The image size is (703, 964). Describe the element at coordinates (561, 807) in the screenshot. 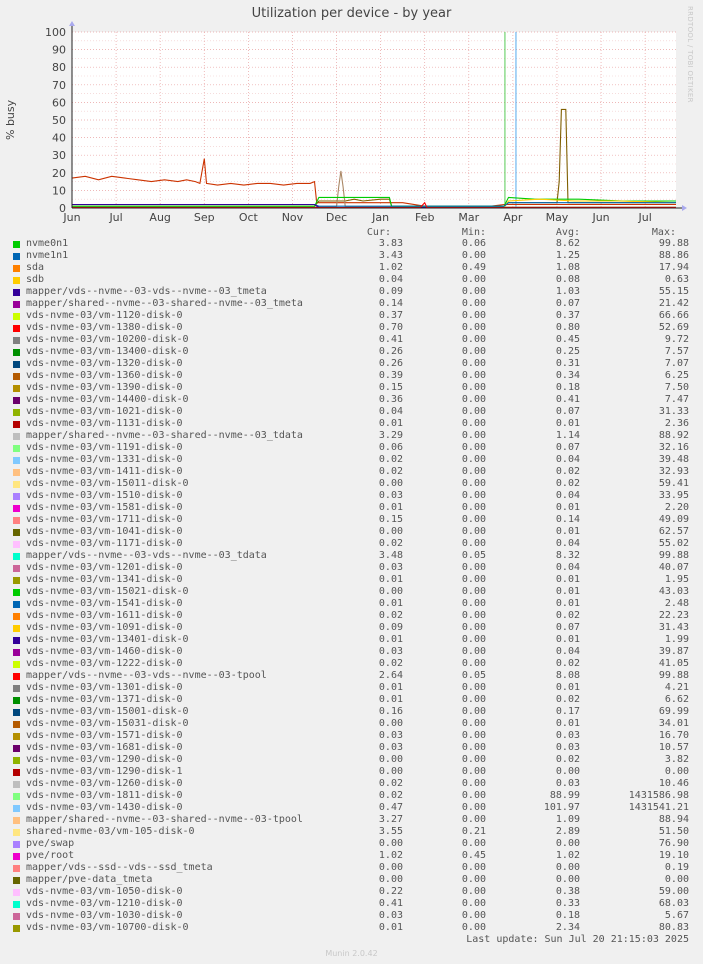

I see `legend-avg-value: 101.97` at that location.